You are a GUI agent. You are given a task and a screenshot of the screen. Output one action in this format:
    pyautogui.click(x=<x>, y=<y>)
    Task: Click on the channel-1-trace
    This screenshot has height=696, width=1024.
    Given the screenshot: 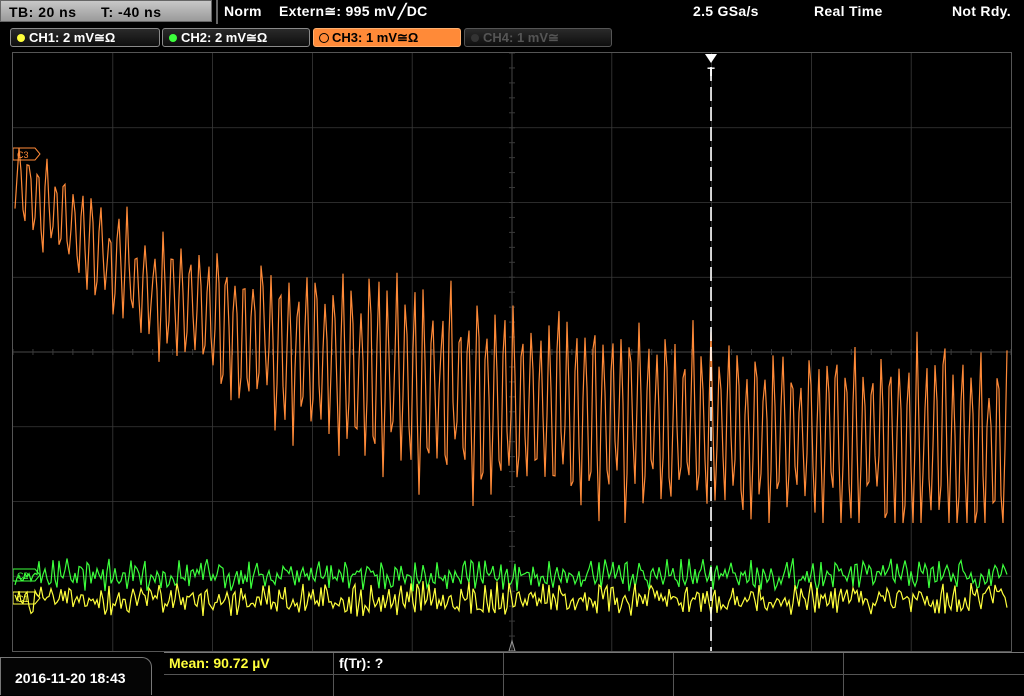 What is the action you would take?
    pyautogui.click(x=511, y=599)
    